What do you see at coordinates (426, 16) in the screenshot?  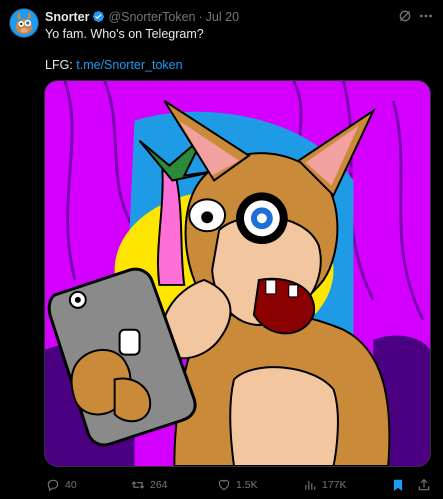 I see `more-icon` at bounding box center [426, 16].